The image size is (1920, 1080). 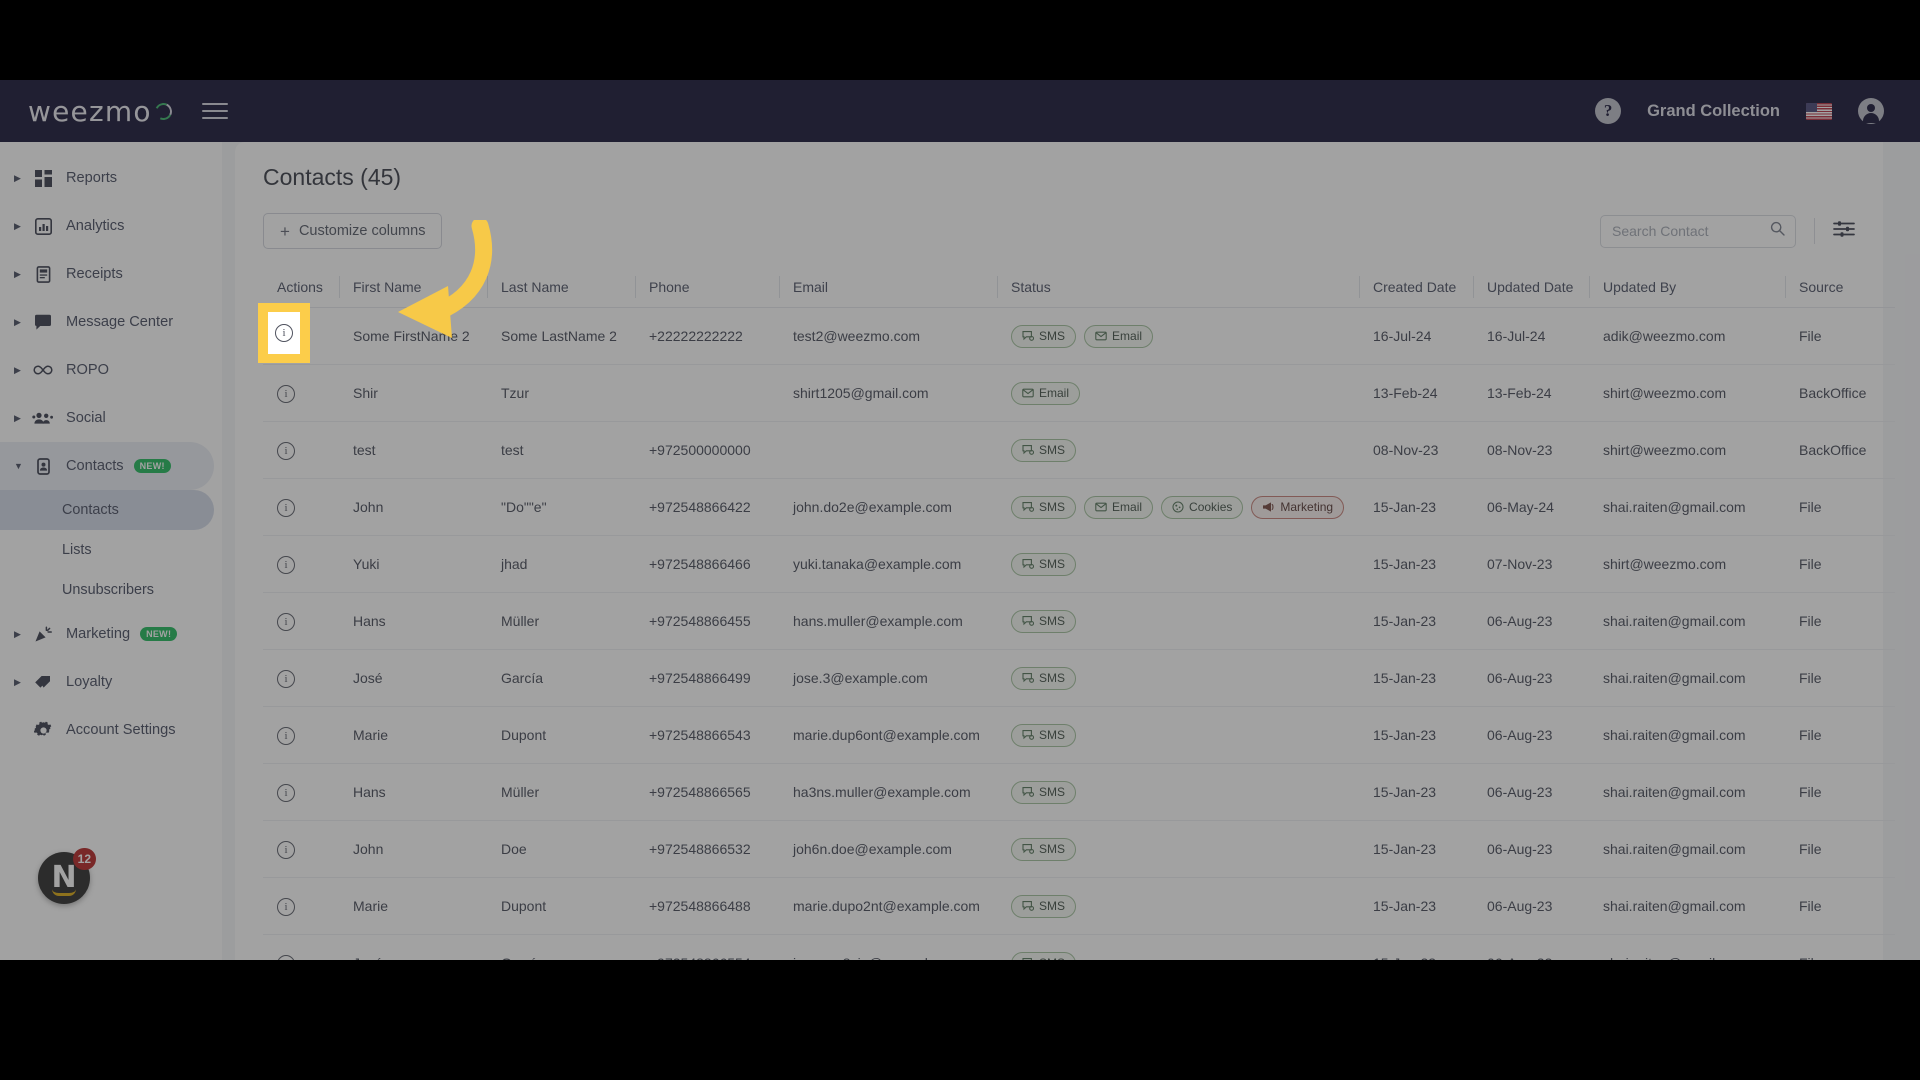 What do you see at coordinates (1531, 507) in the screenshot?
I see `cell-updated-date: 06-May-24` at bounding box center [1531, 507].